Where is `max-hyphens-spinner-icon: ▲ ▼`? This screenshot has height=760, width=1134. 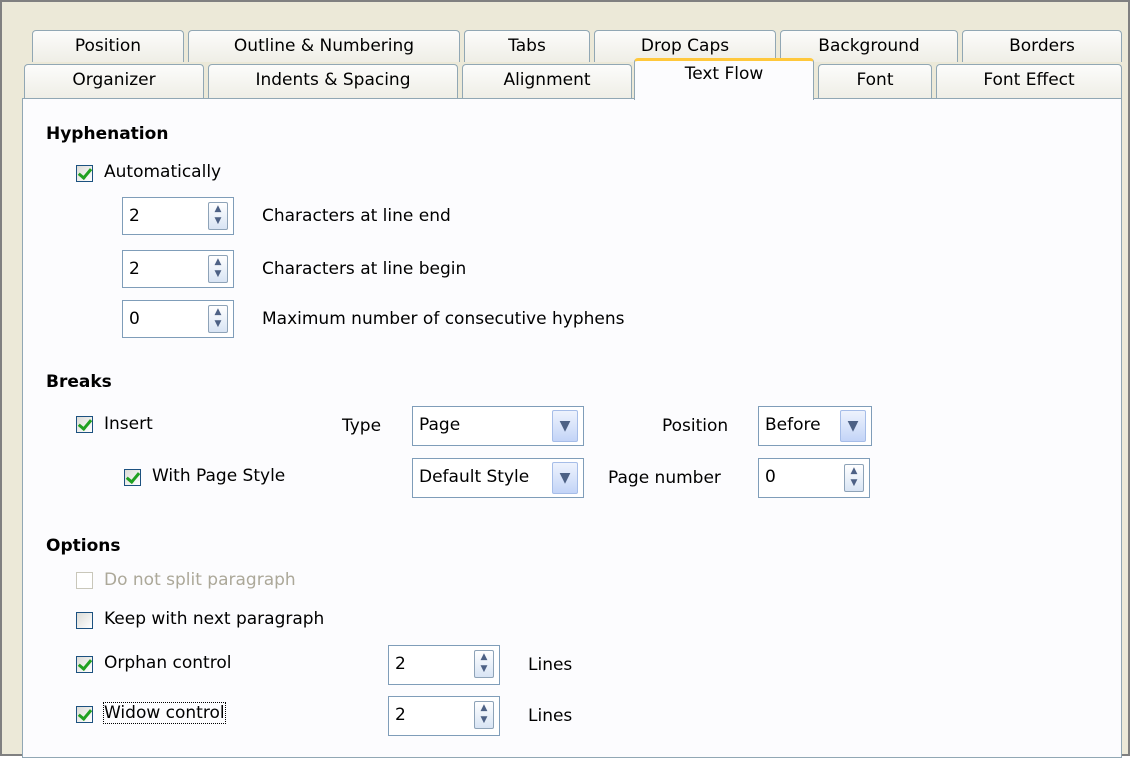
max-hyphens-spinner-icon: ▲ ▼ is located at coordinates (218, 319).